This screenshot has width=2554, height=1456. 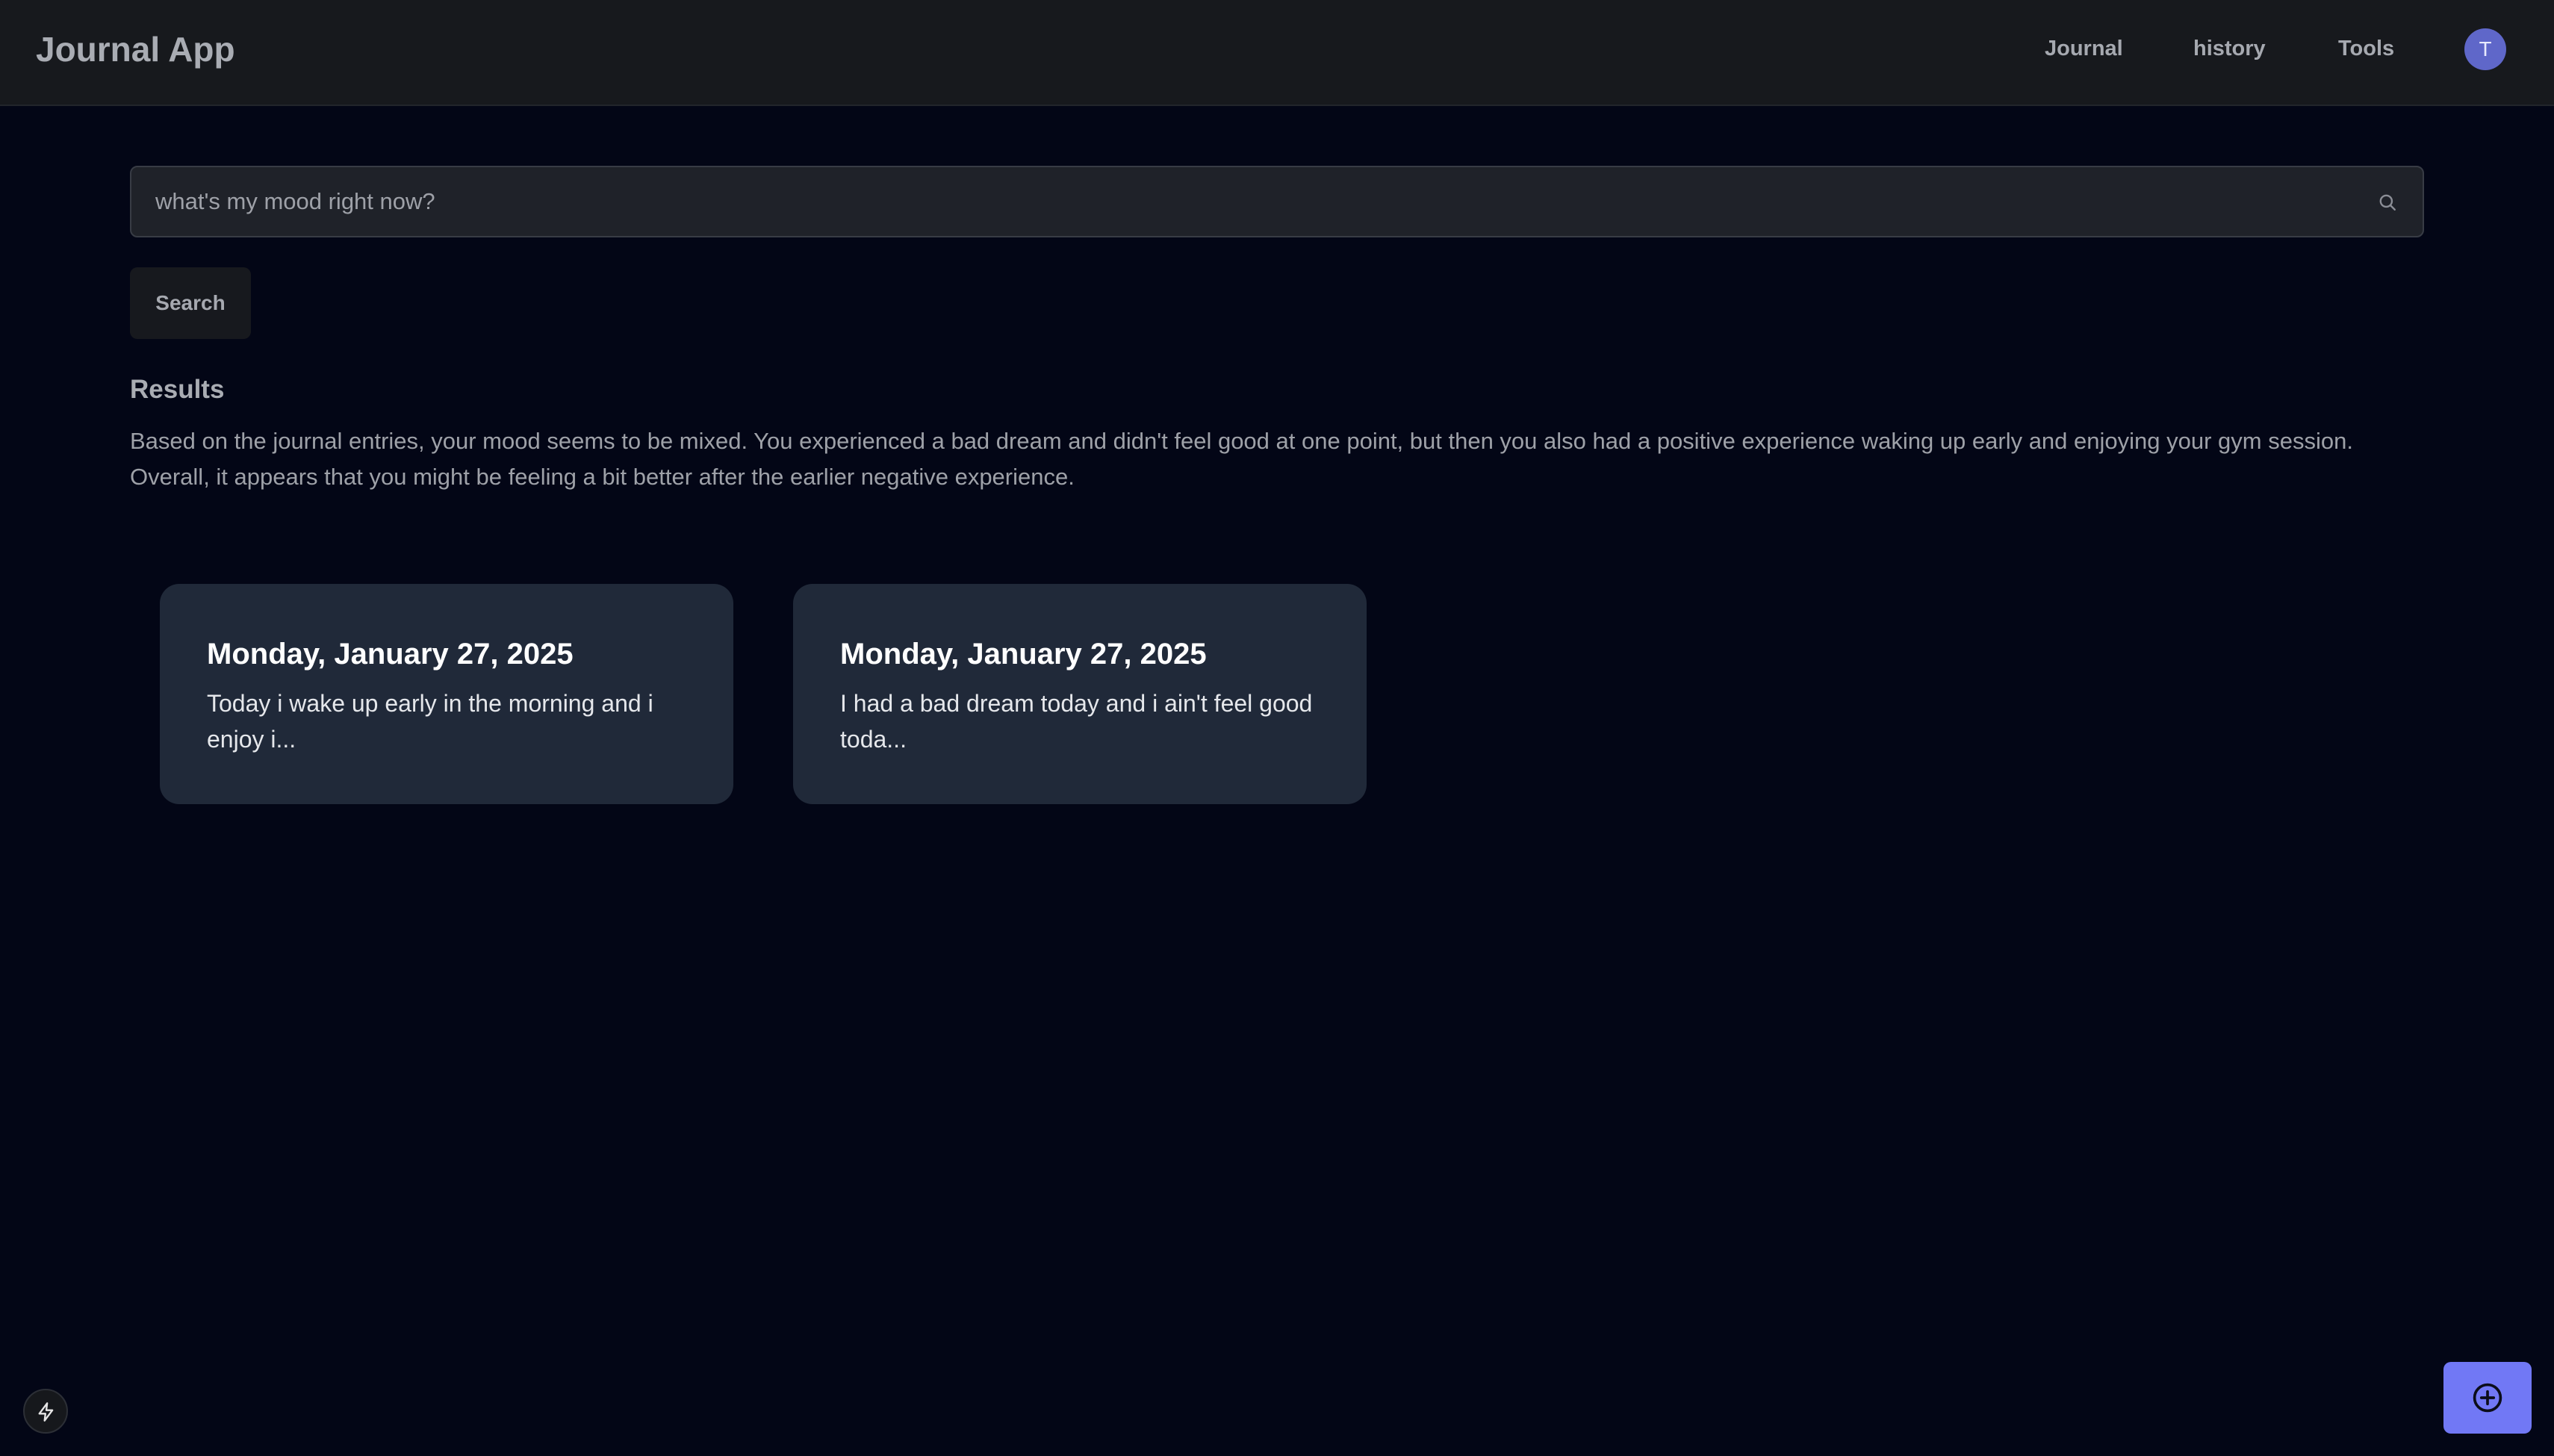 I want to click on search-input, so click(x=1244, y=201).